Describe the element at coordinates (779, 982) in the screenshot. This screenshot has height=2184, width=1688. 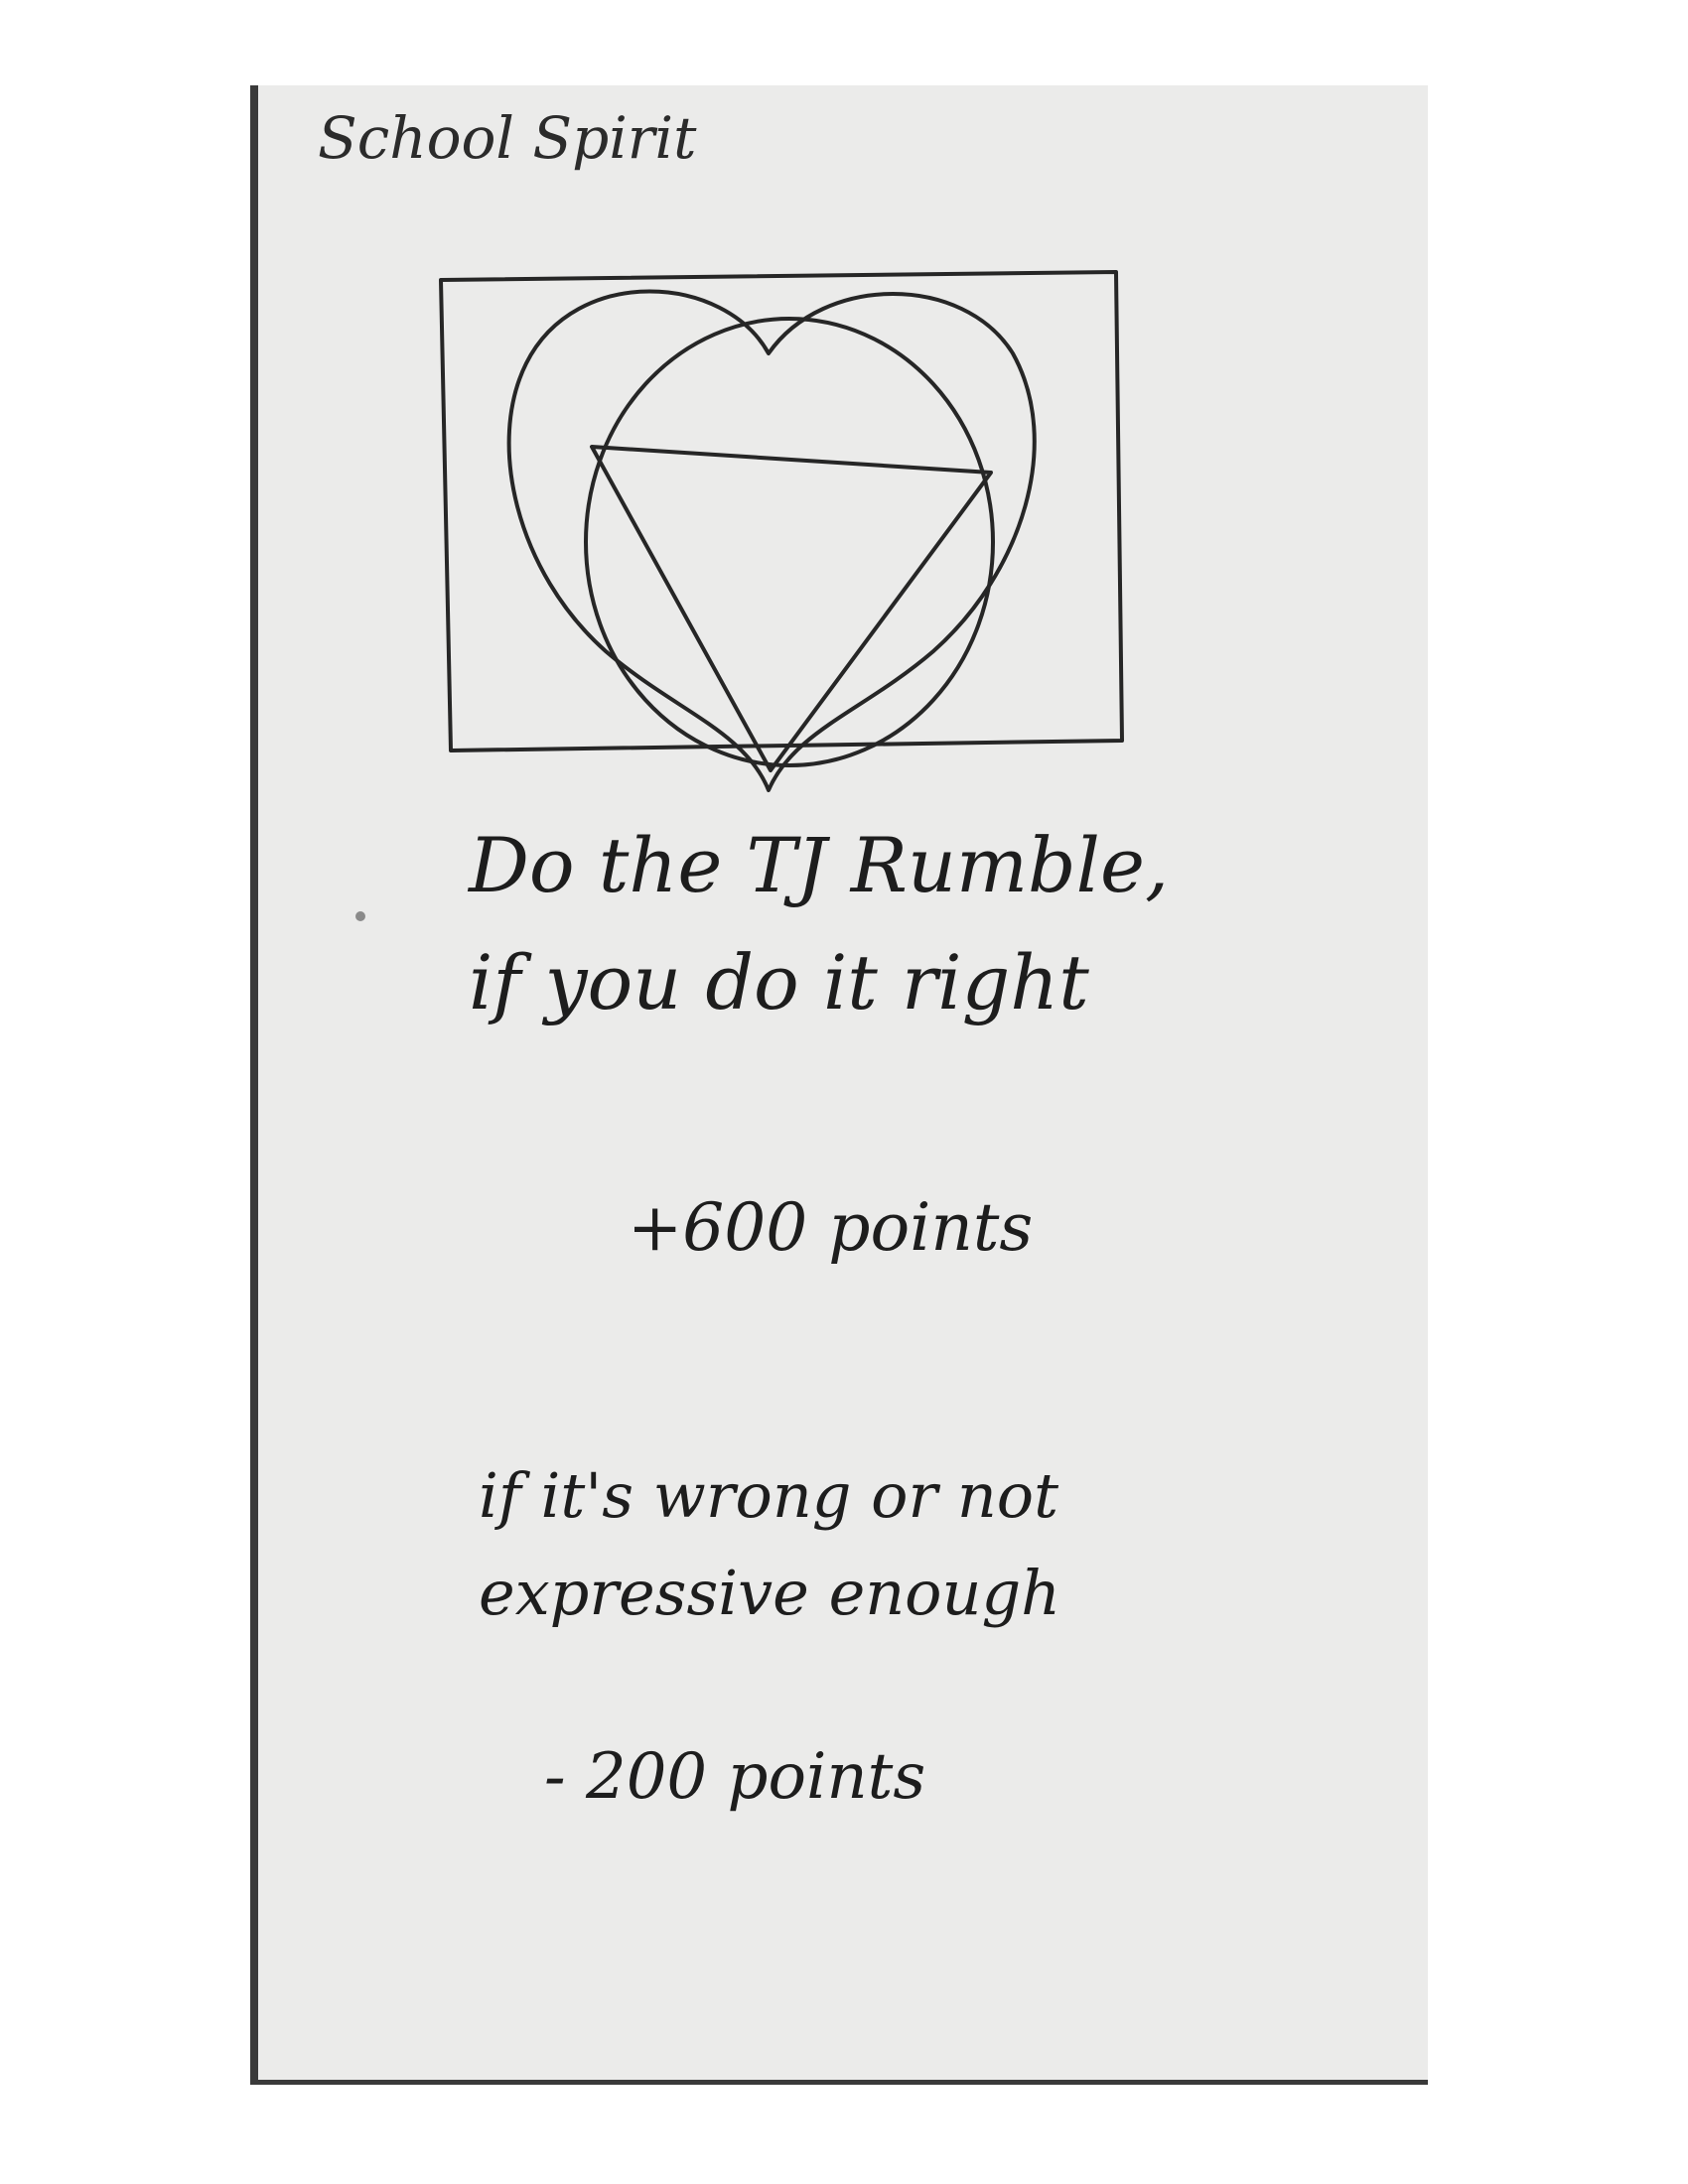
I see `task-line-2: if you do it right` at that location.